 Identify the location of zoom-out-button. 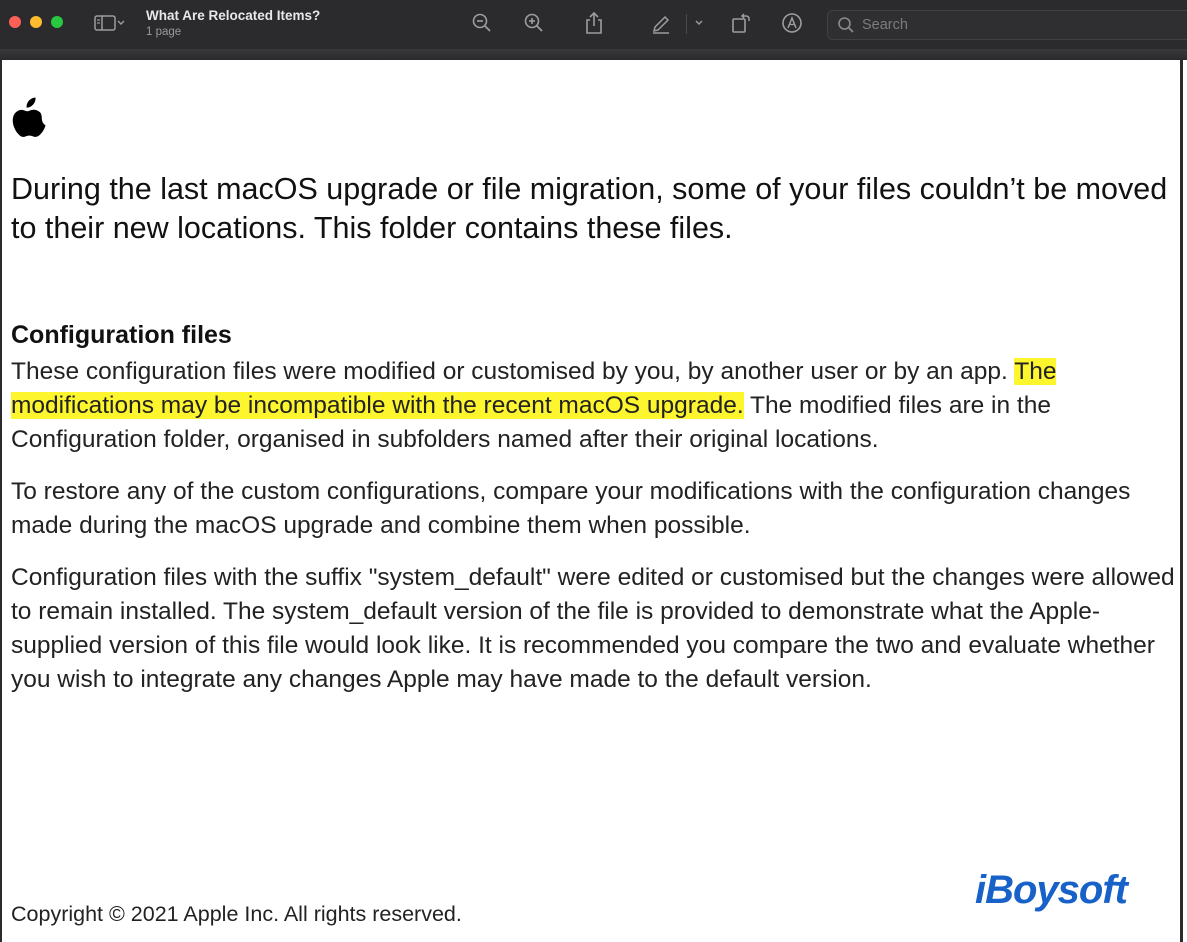
(482, 23).